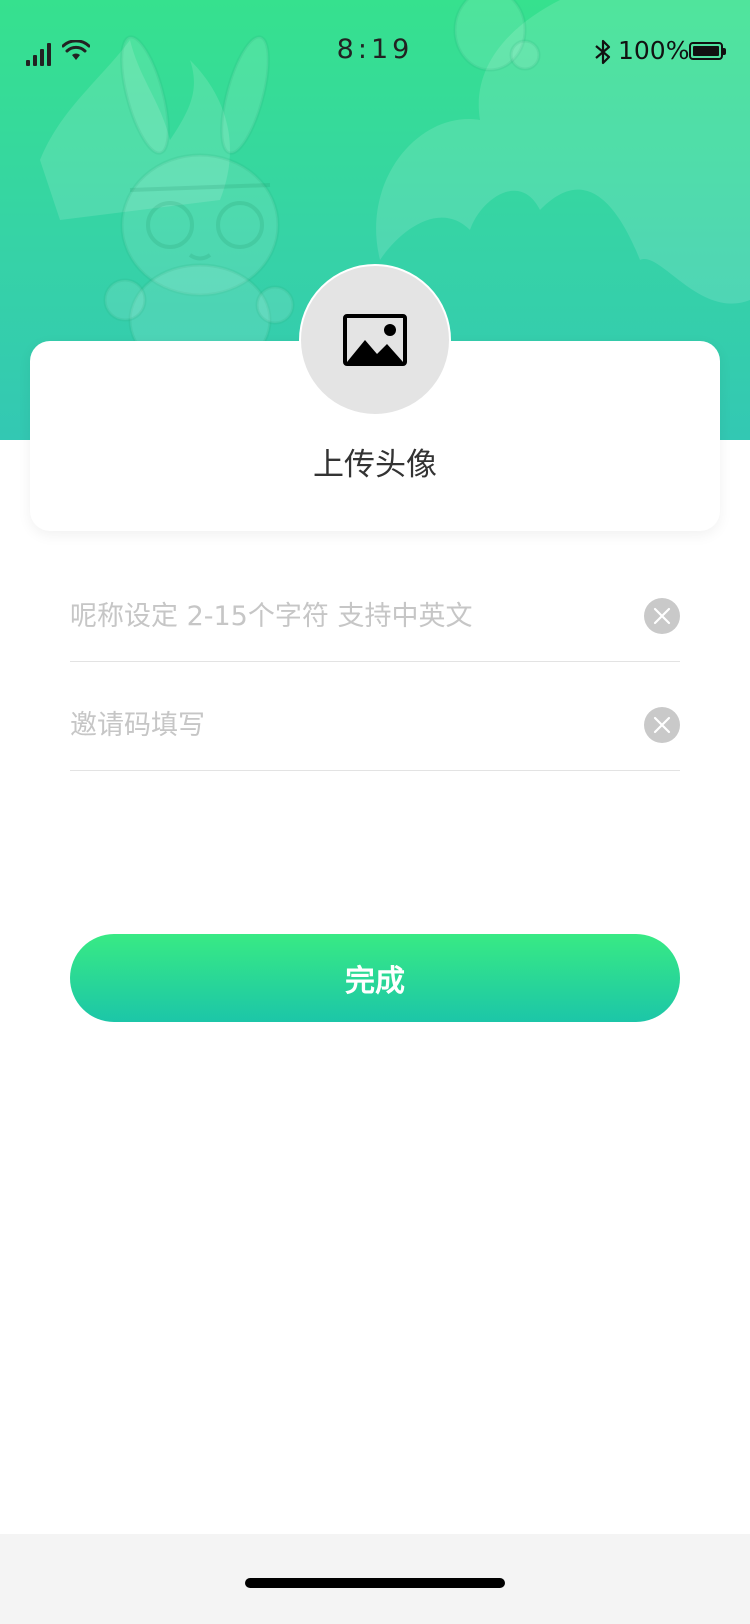 The height and width of the screenshot is (1624, 750). Describe the element at coordinates (340, 725) in the screenshot. I see `invite-code-input` at that location.